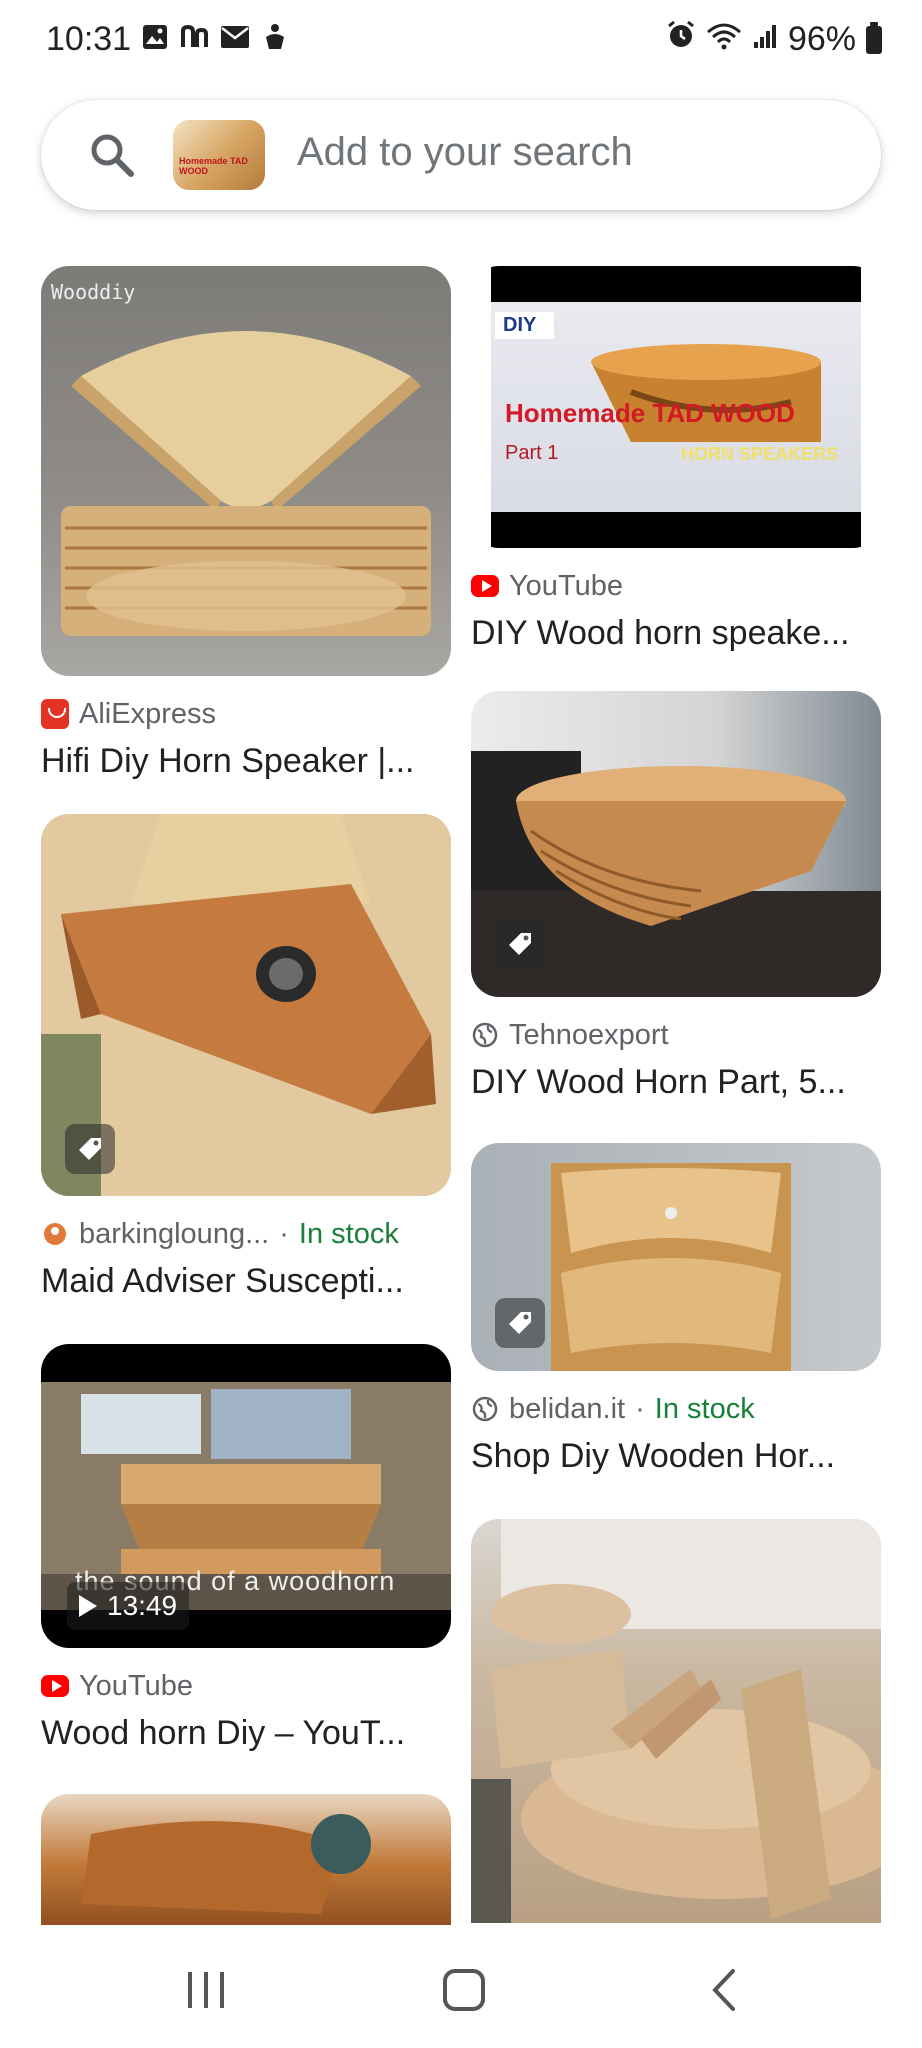 This screenshot has width=922, height=2048. I want to click on video-overlay-subtitle: HORN SPEAKERS, so click(760, 454).